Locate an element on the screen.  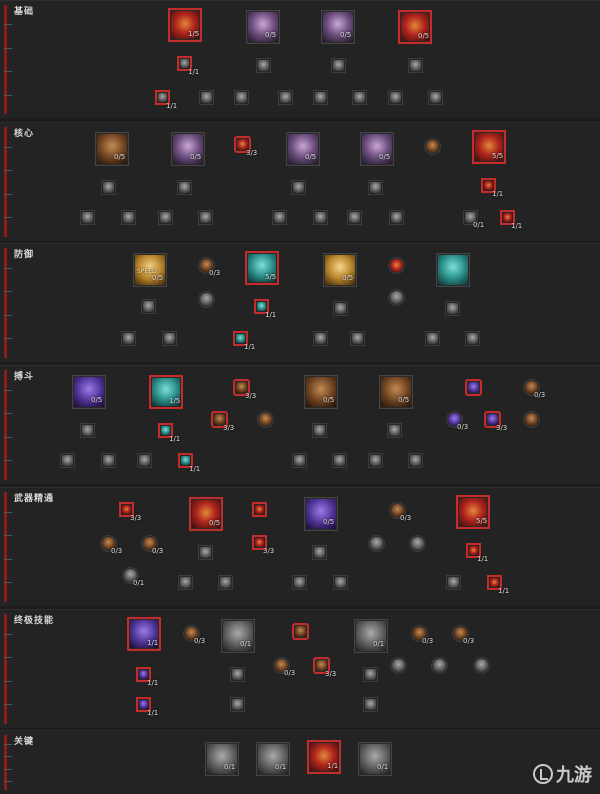
skill-node is located at coordinates (453, 270).